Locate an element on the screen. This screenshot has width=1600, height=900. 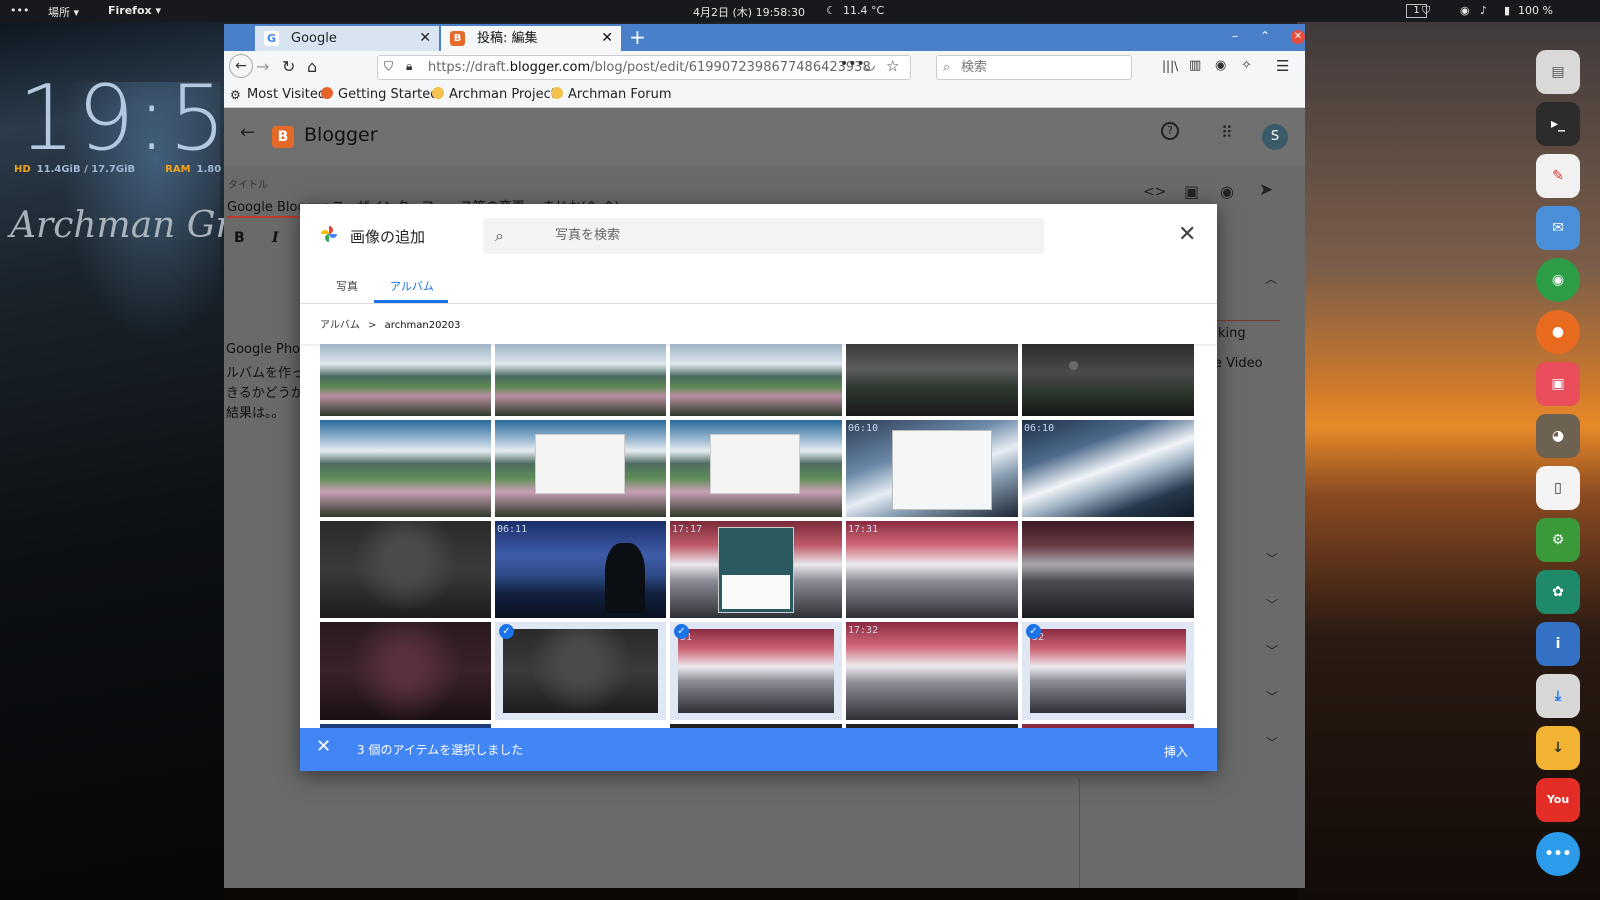
pocket-icon: ◡ is located at coordinates (869, 65).